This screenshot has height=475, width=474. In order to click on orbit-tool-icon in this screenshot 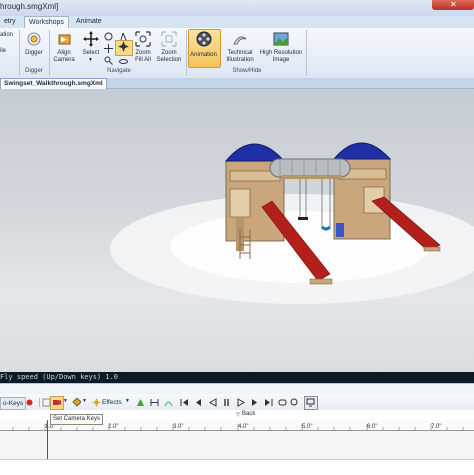, I will do `click(123, 61)`.